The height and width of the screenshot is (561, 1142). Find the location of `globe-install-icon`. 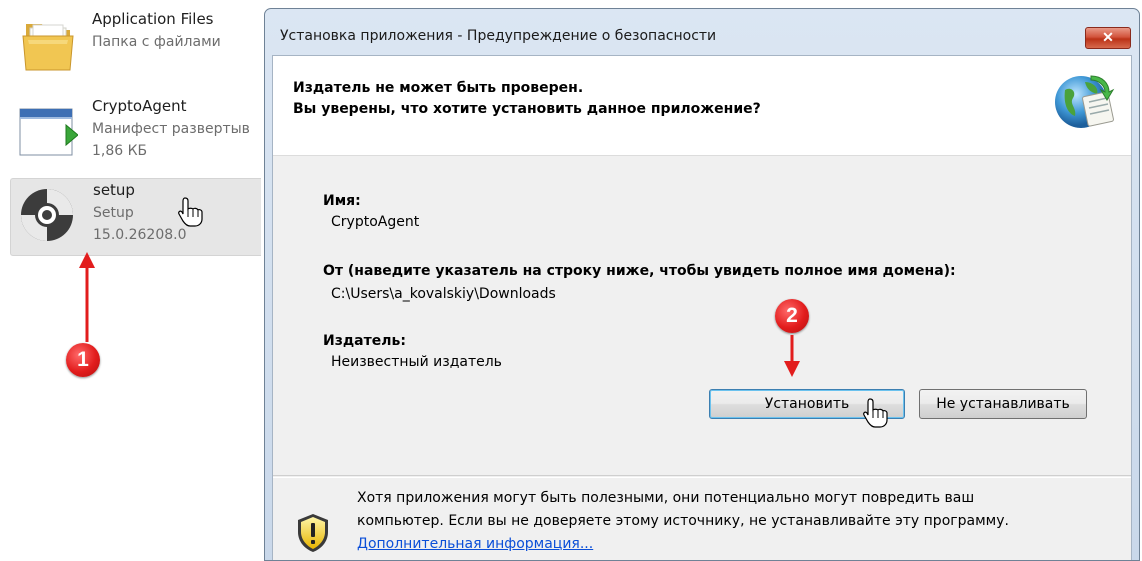

globe-install-icon is located at coordinates (1085, 101).